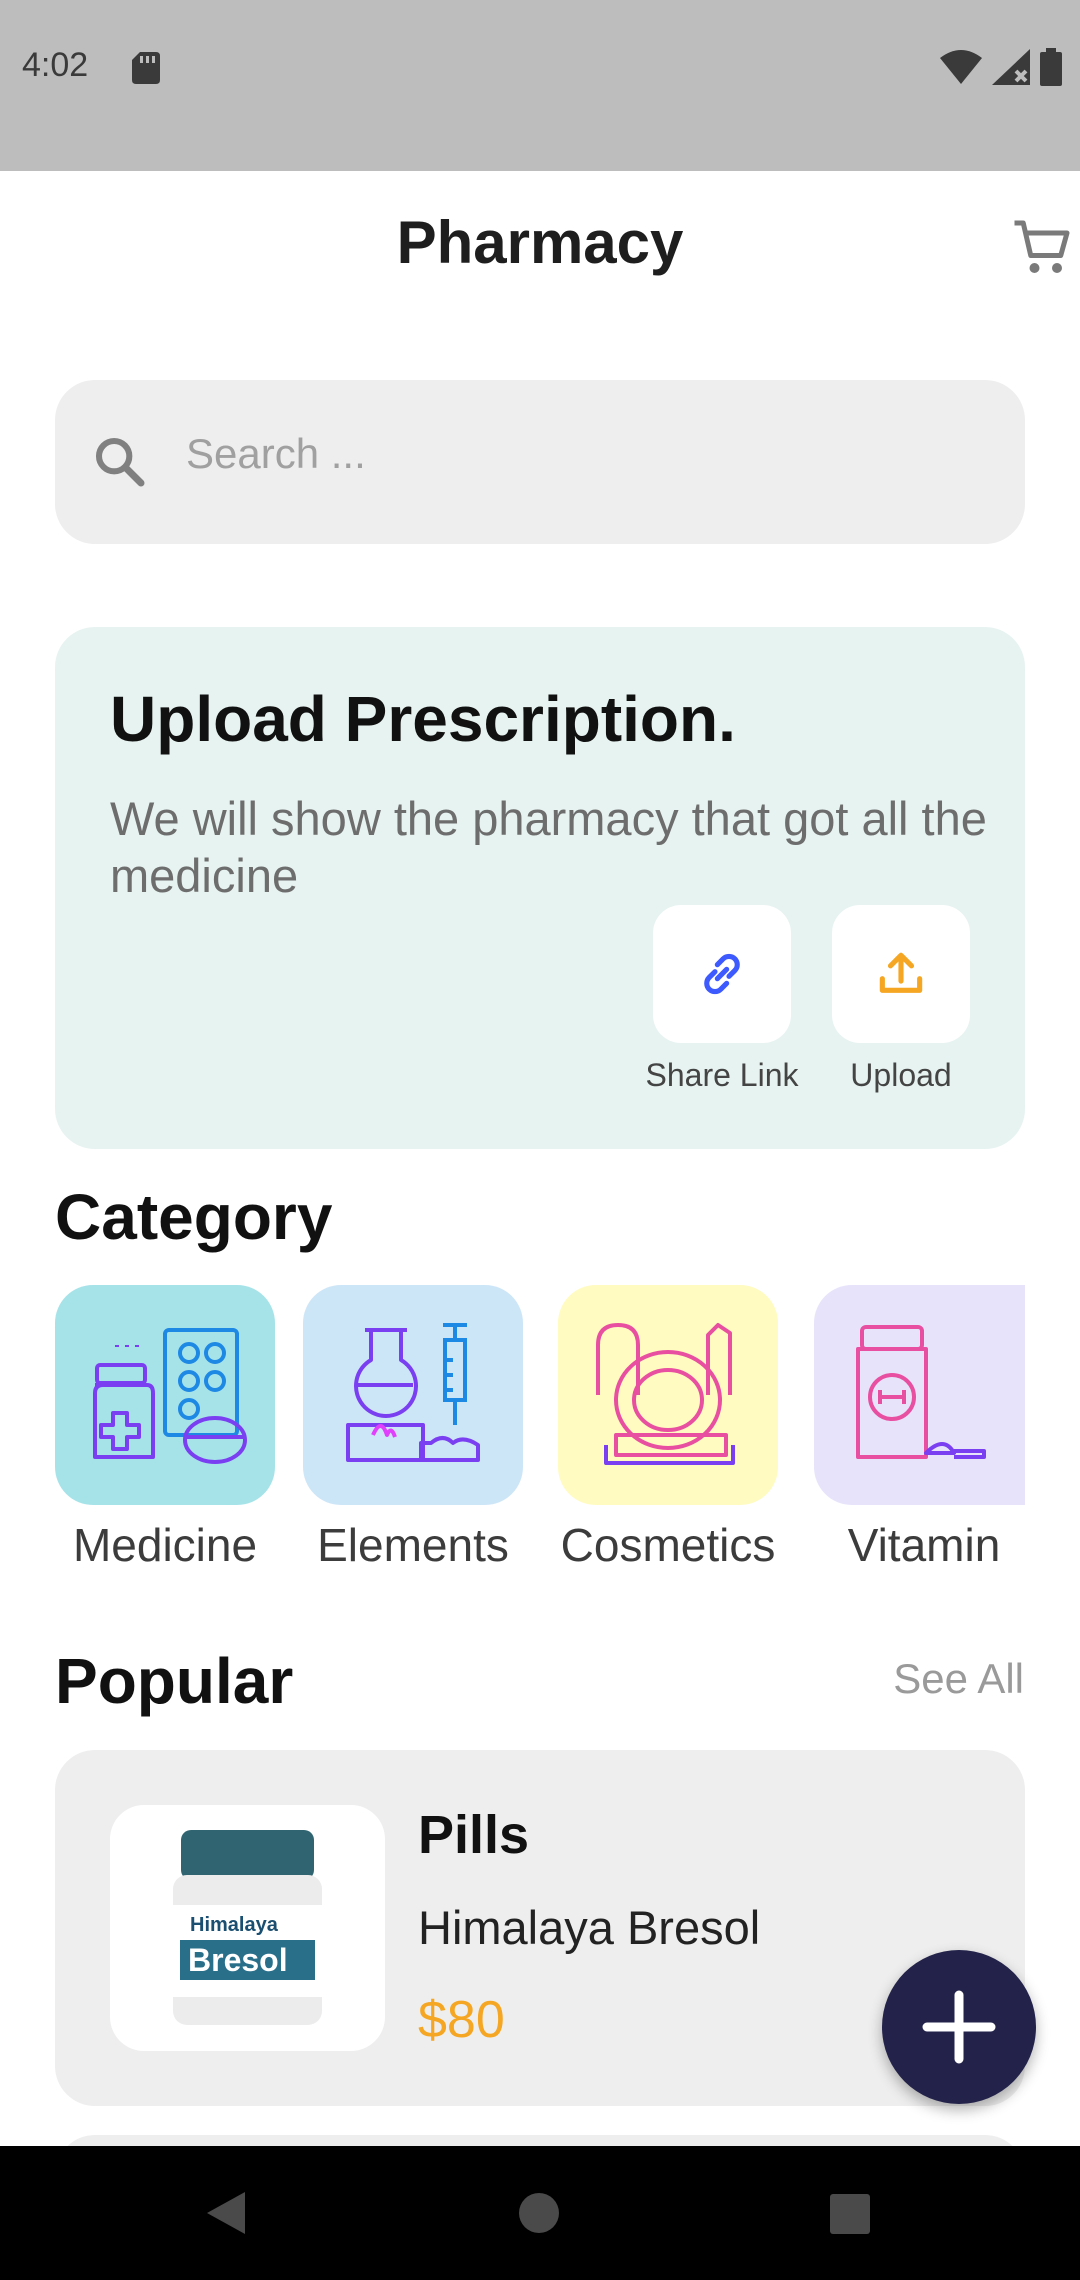  I want to click on status-bar, so click(540, 85).